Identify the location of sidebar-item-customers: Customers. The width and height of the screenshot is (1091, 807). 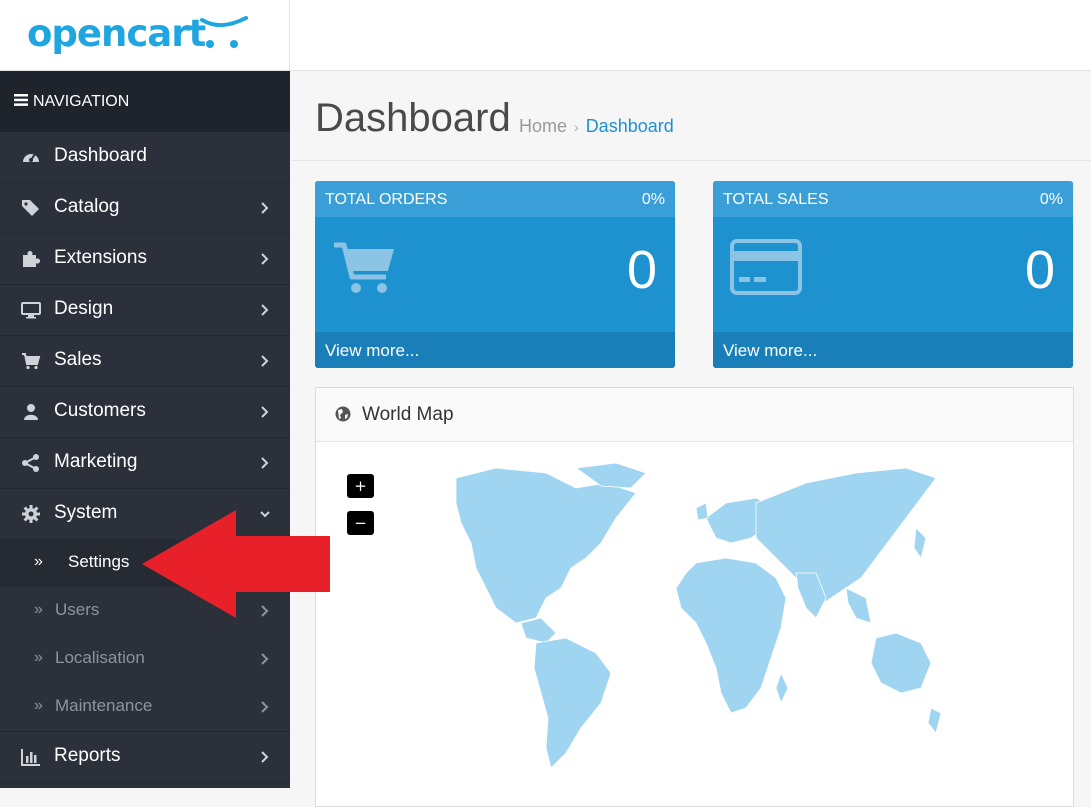
(145, 412).